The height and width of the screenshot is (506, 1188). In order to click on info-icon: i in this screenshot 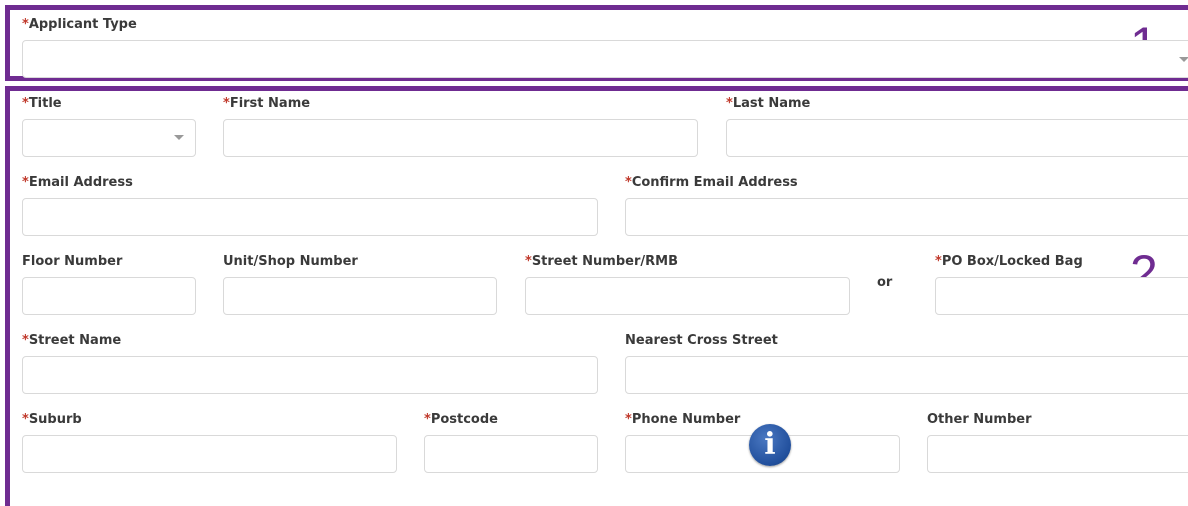, I will do `click(770, 445)`.